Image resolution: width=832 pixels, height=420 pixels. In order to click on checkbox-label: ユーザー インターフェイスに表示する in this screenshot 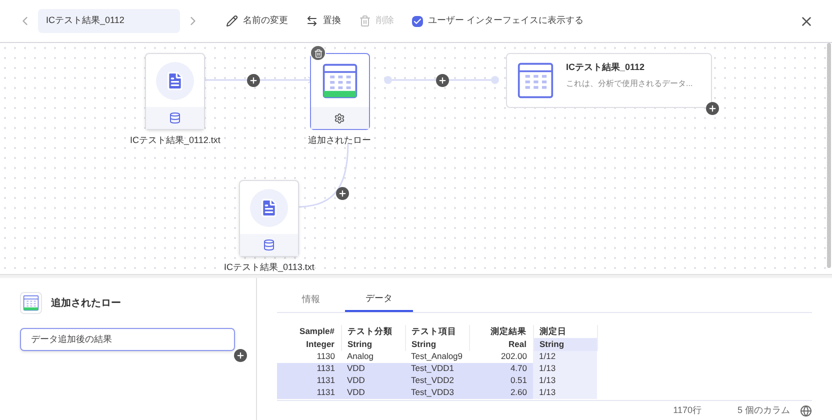, I will do `click(506, 21)`.